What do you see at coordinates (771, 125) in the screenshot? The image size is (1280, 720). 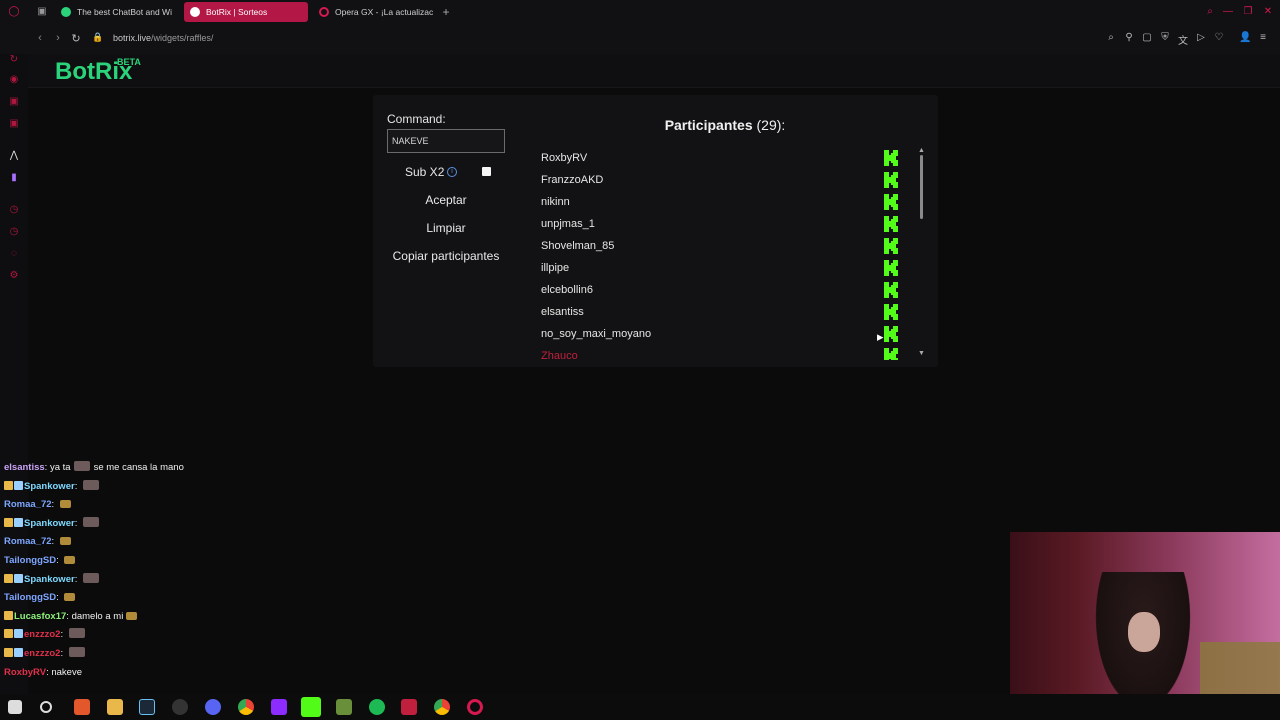 I see `participants-count: (29):` at bounding box center [771, 125].